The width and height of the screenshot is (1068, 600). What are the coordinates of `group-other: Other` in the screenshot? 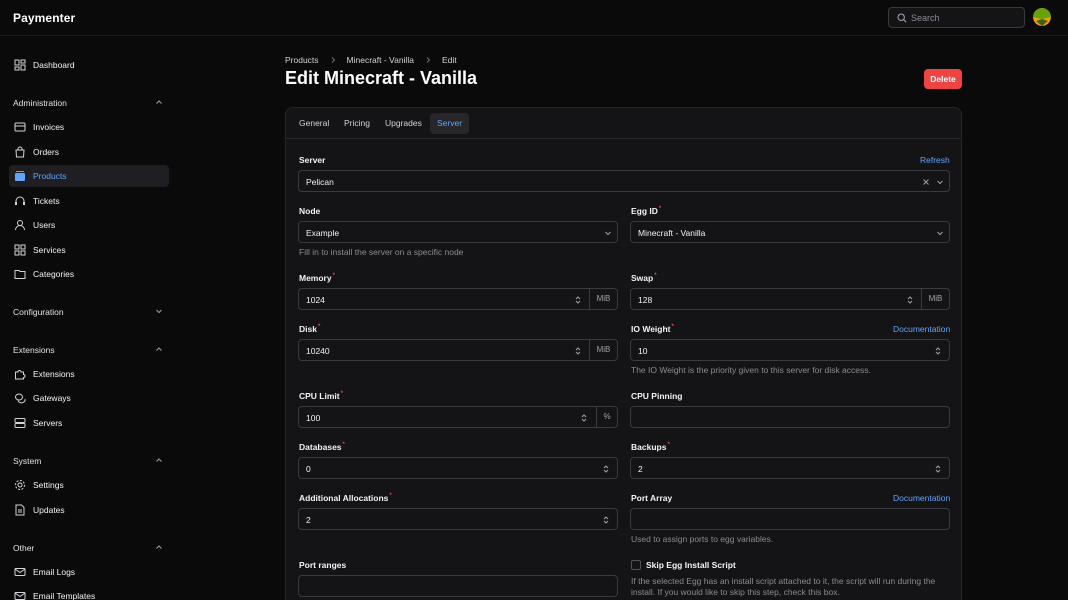 It's located at (88, 548).